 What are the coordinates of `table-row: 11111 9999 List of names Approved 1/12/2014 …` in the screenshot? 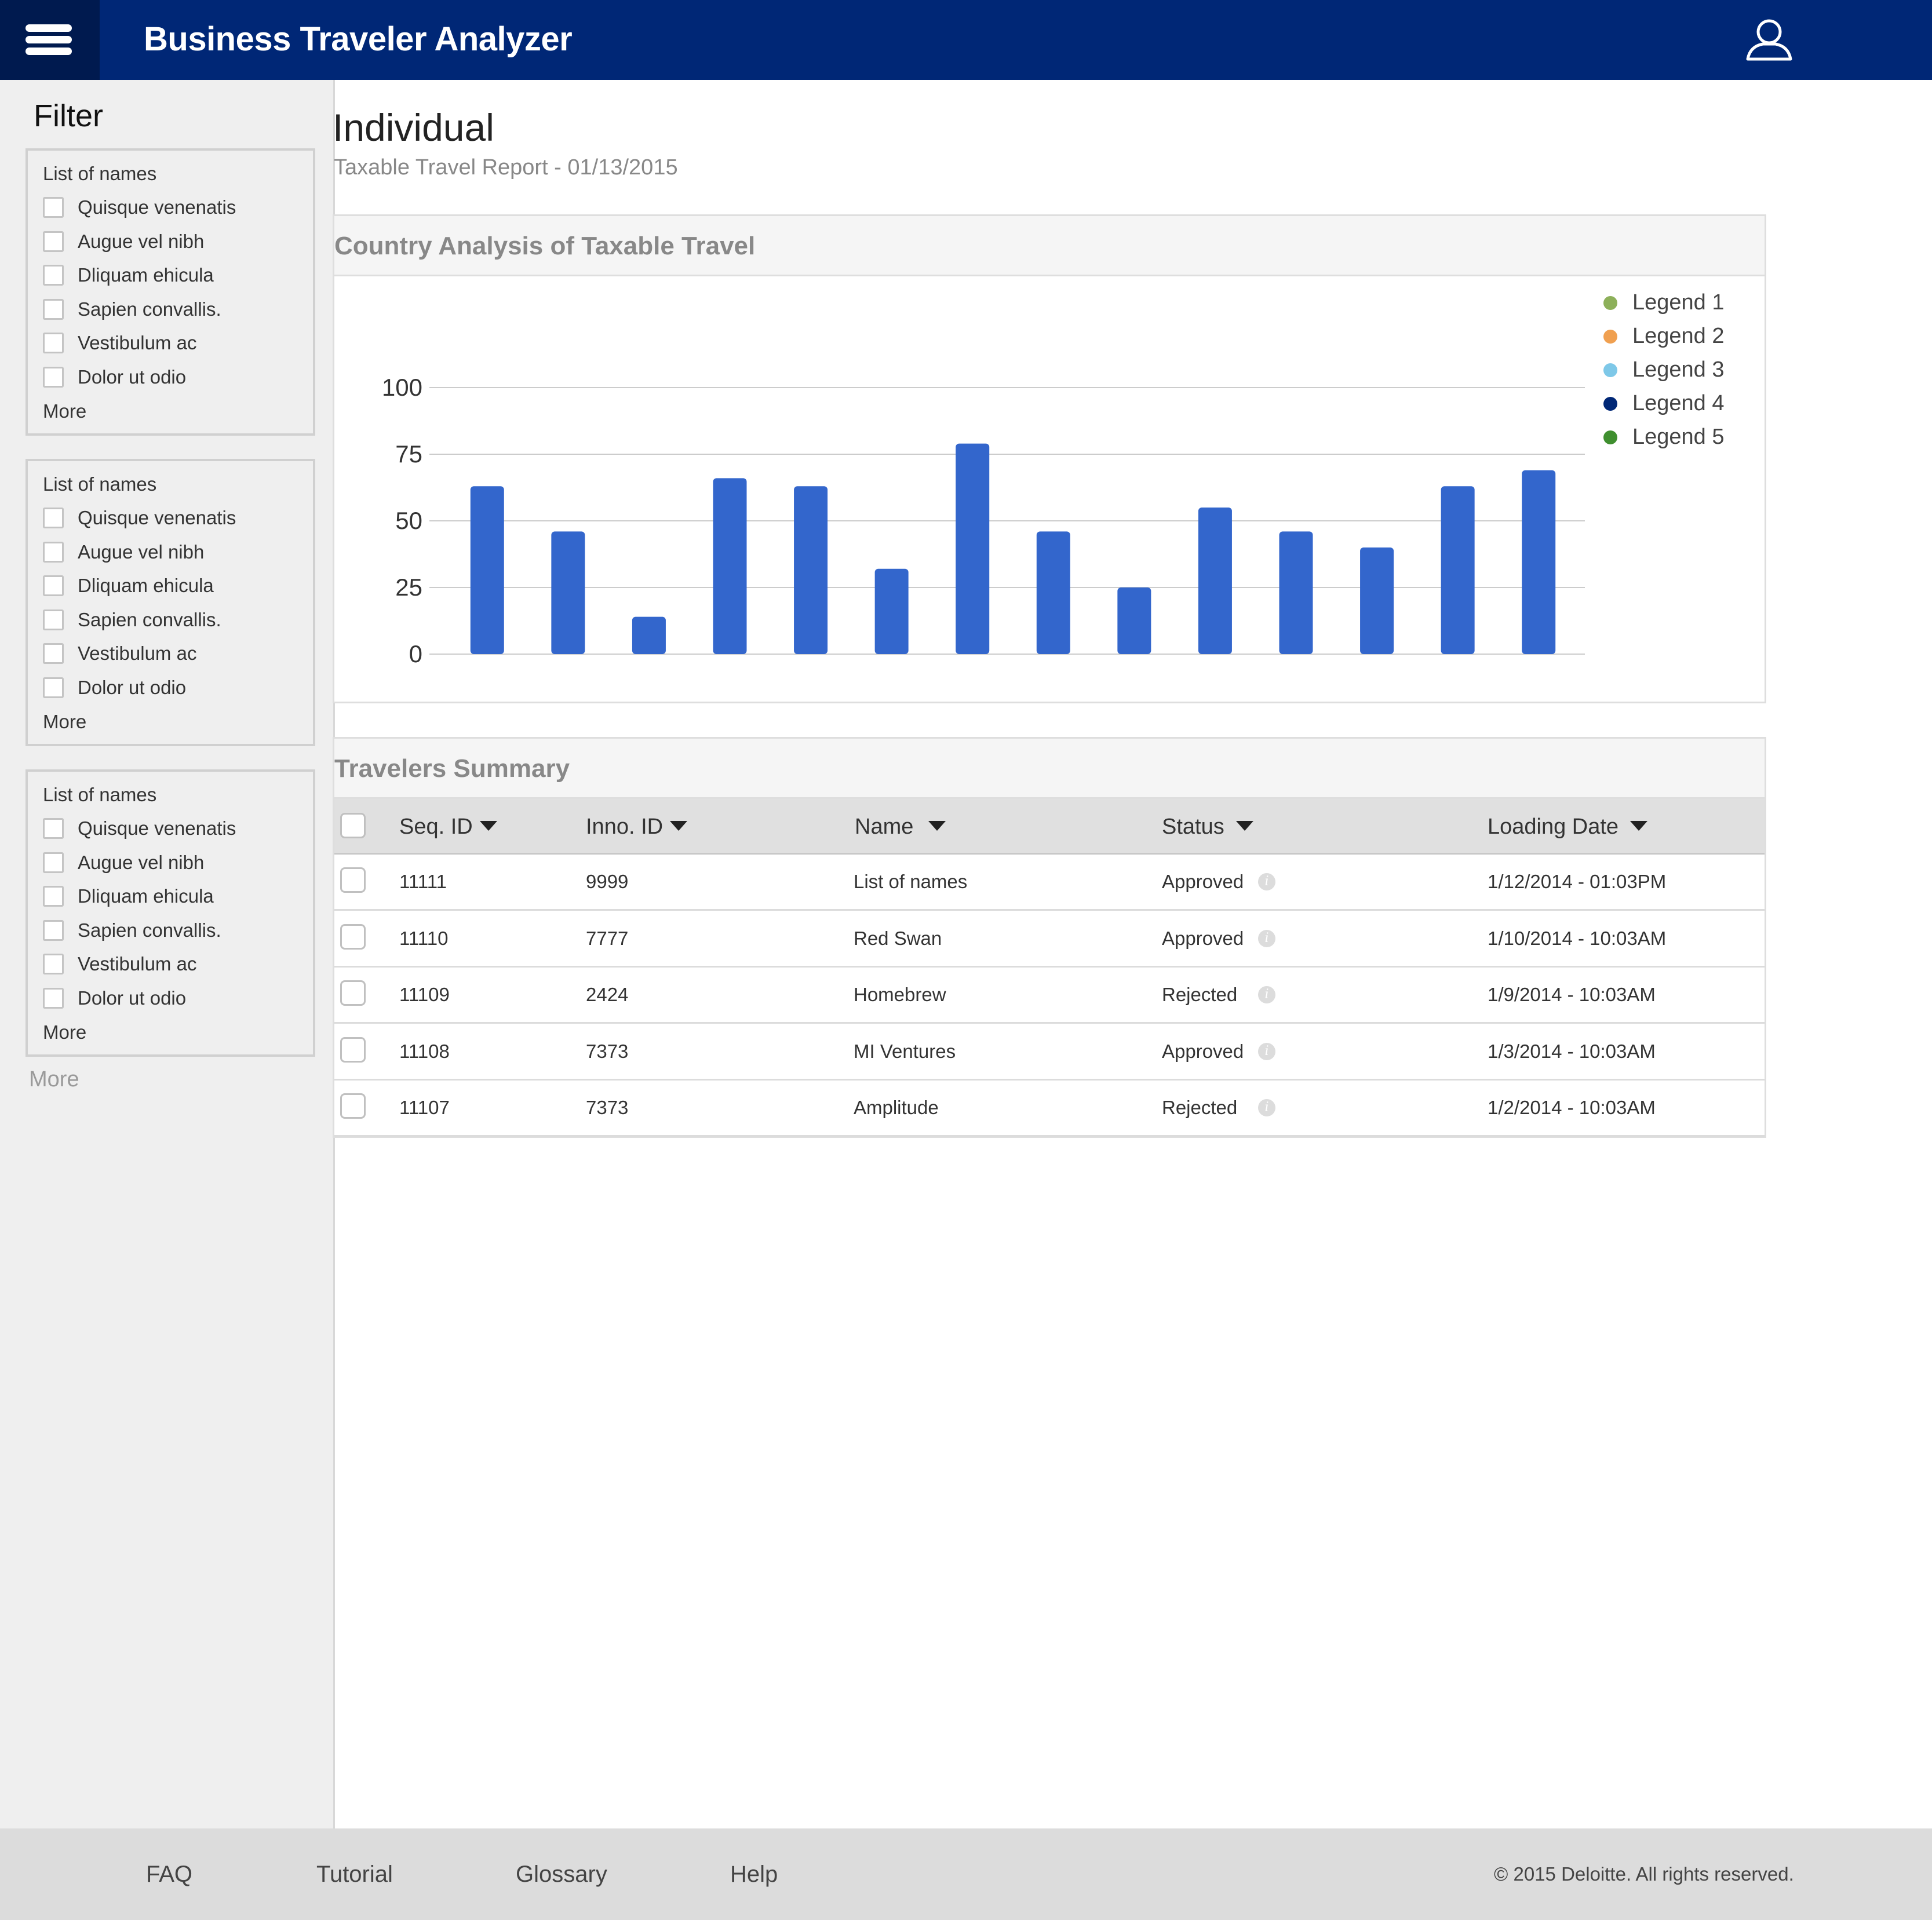 It's located at (1049, 883).